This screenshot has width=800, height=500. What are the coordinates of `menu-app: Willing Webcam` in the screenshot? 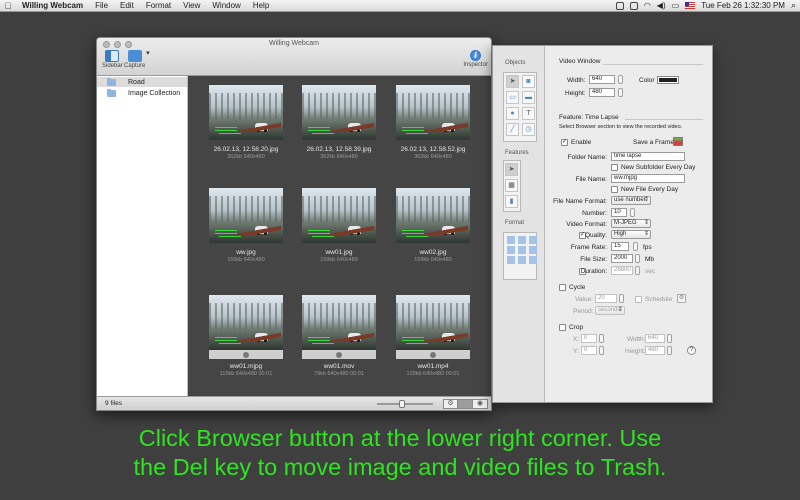 It's located at (52, 5).